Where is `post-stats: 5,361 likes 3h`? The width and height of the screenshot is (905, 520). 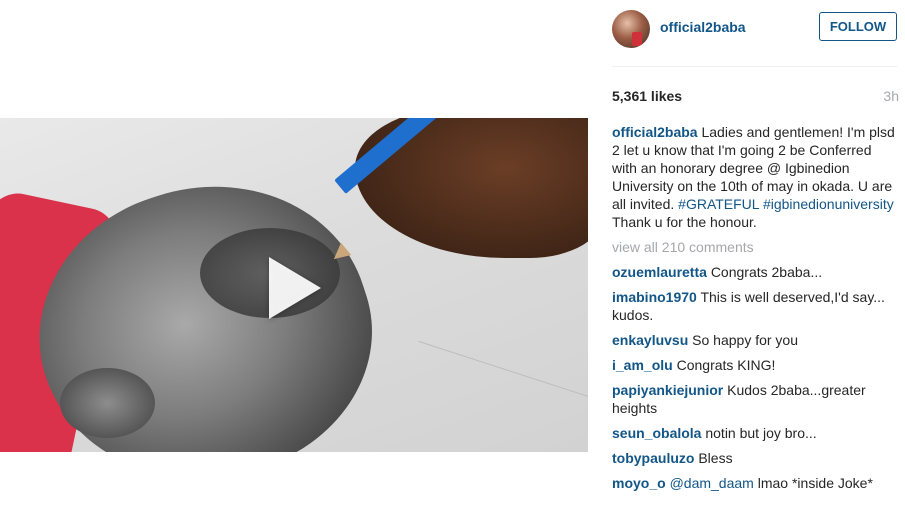
post-stats: 5,361 likes 3h is located at coordinates (755, 97).